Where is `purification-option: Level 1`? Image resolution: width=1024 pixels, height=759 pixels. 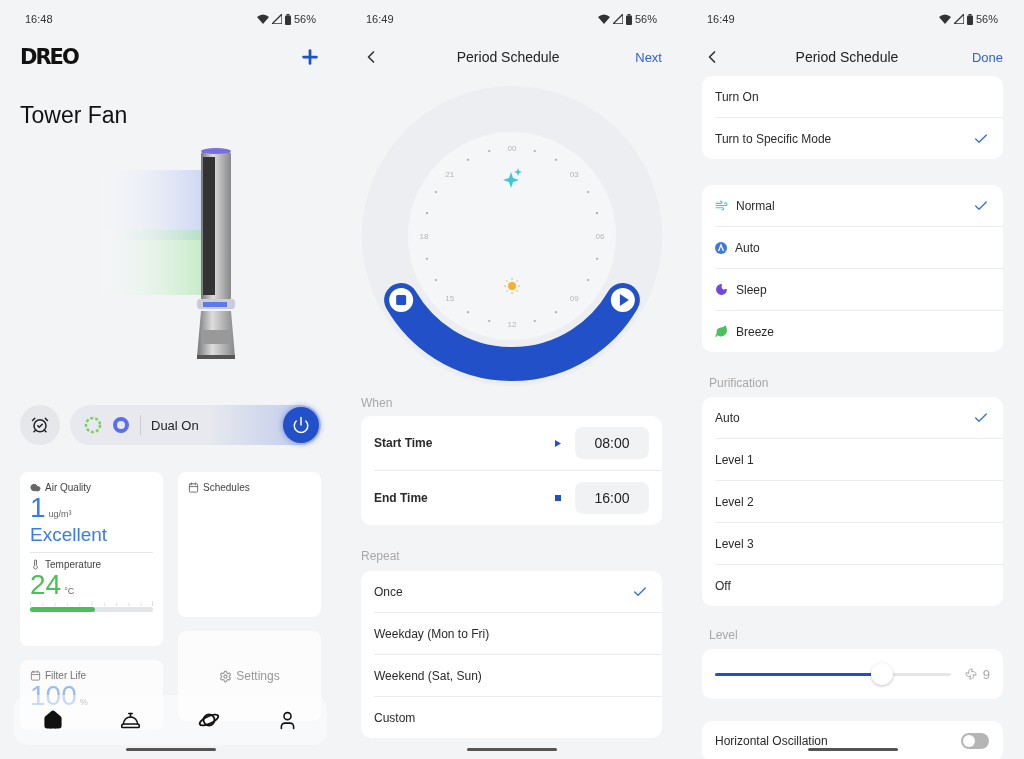 purification-option: Level 1 is located at coordinates (859, 459).